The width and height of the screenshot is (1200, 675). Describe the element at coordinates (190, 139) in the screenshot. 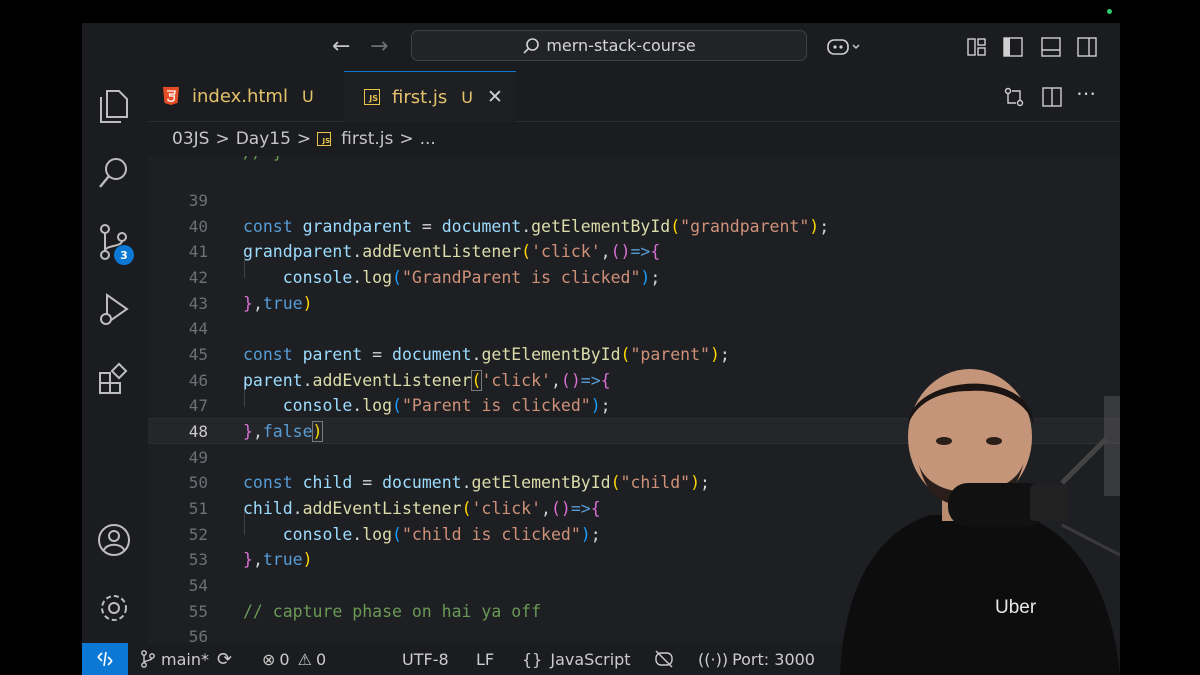

I see `breadcrumb-folder: 03JS` at that location.